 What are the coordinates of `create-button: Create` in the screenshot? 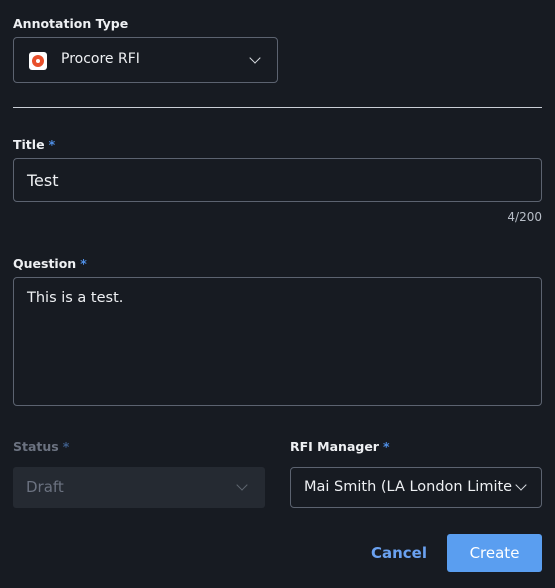 It's located at (494, 553).